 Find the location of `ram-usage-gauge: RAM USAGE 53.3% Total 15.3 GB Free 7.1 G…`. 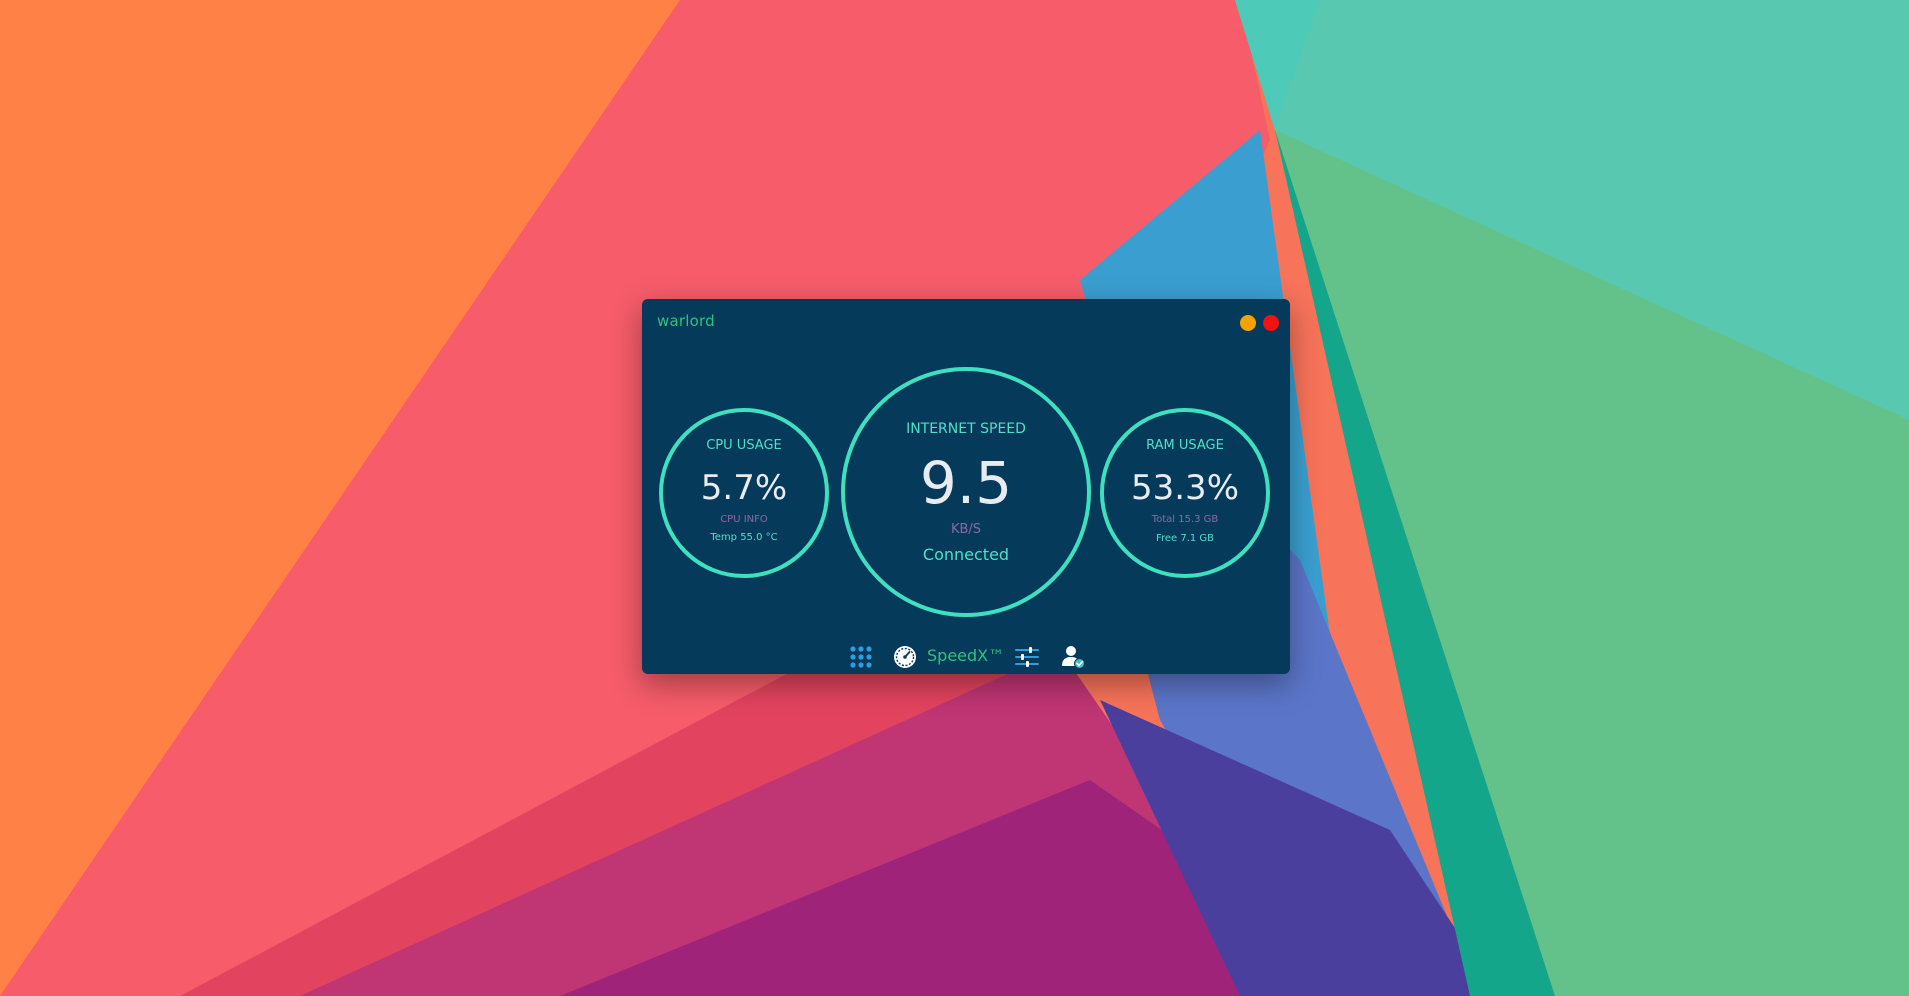

ram-usage-gauge: RAM USAGE 53.3% Total 15.3 GB Free 7.1 G… is located at coordinates (1185, 493).